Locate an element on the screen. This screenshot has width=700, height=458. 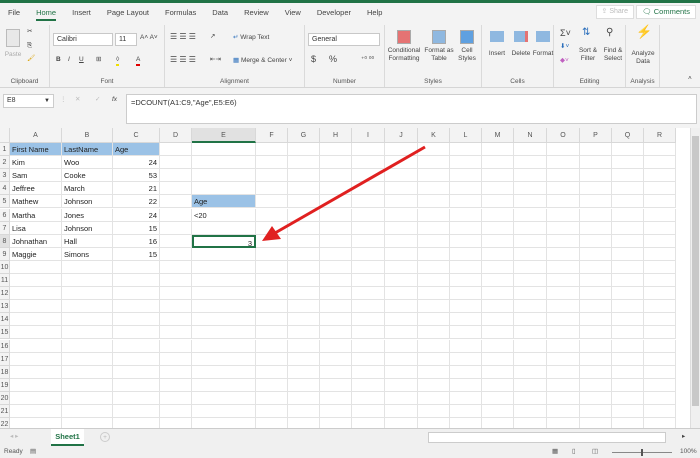
menu-tab-formulas: Formulas is located at coordinates (180, 13).